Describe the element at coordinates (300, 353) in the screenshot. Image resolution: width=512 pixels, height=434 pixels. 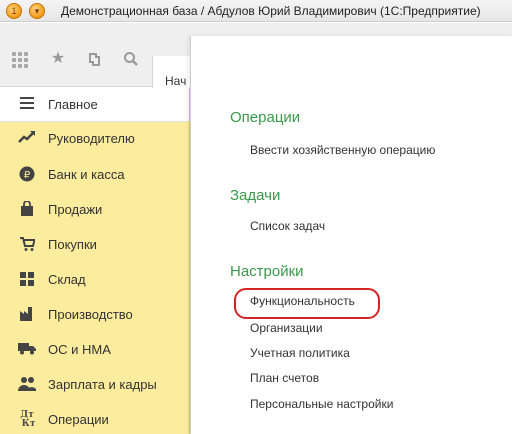
I see `link-accounting-policy: Учетная политика` at that location.